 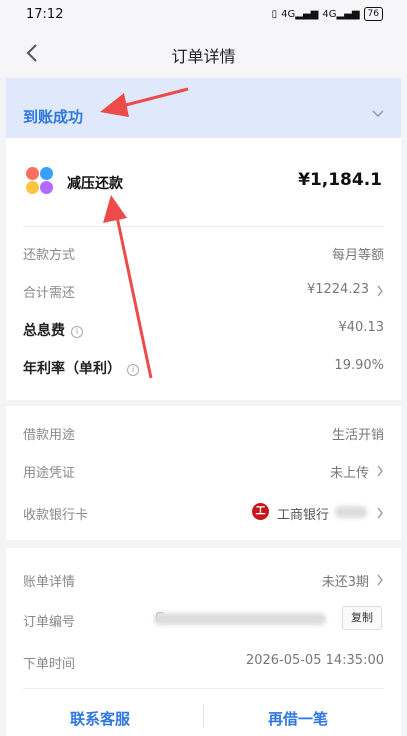 I want to click on annual-rate-row: 年利率（单利） i 19.90%, so click(x=203, y=366).